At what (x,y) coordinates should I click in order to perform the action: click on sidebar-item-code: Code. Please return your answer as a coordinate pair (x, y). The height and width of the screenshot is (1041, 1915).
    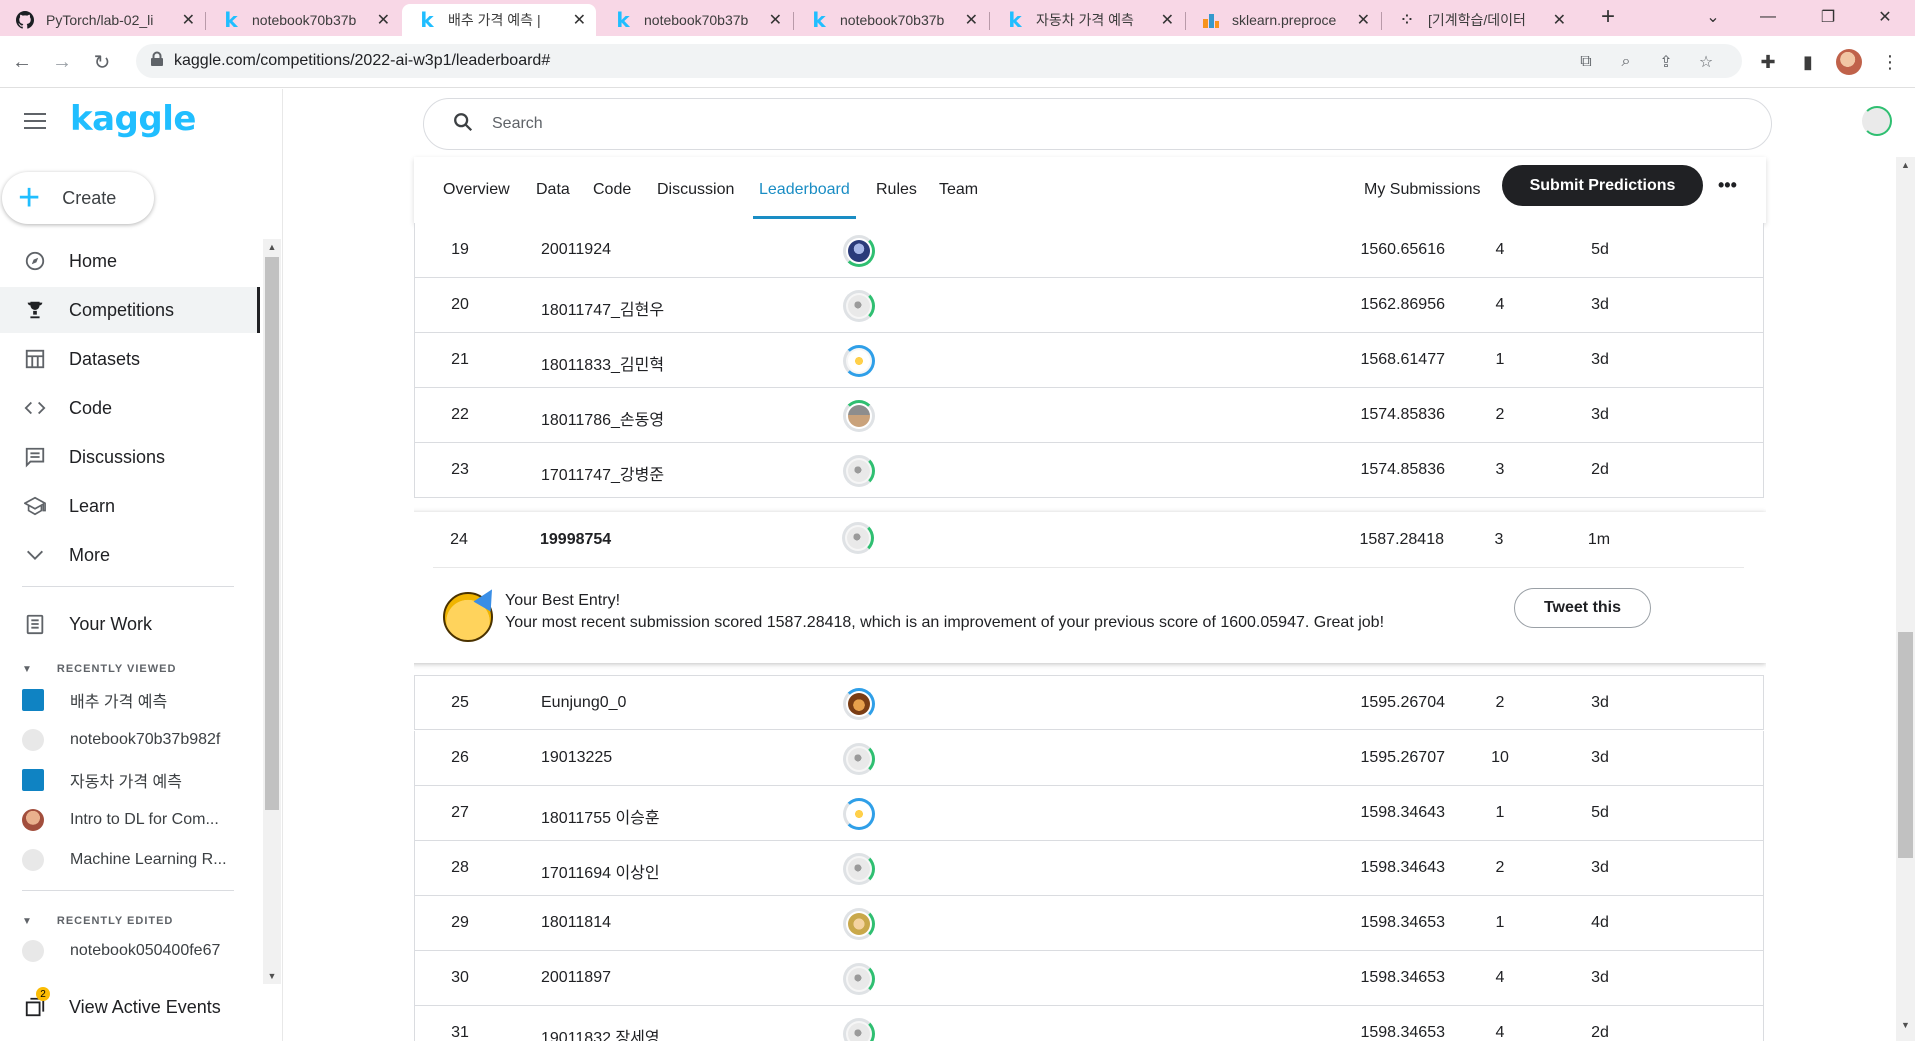
    Looking at the image, I should click on (130, 408).